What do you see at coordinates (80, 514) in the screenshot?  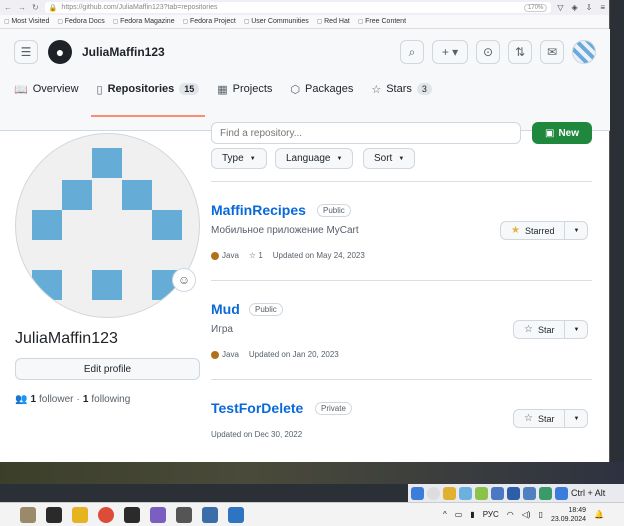 I see `folder-icon` at bounding box center [80, 514].